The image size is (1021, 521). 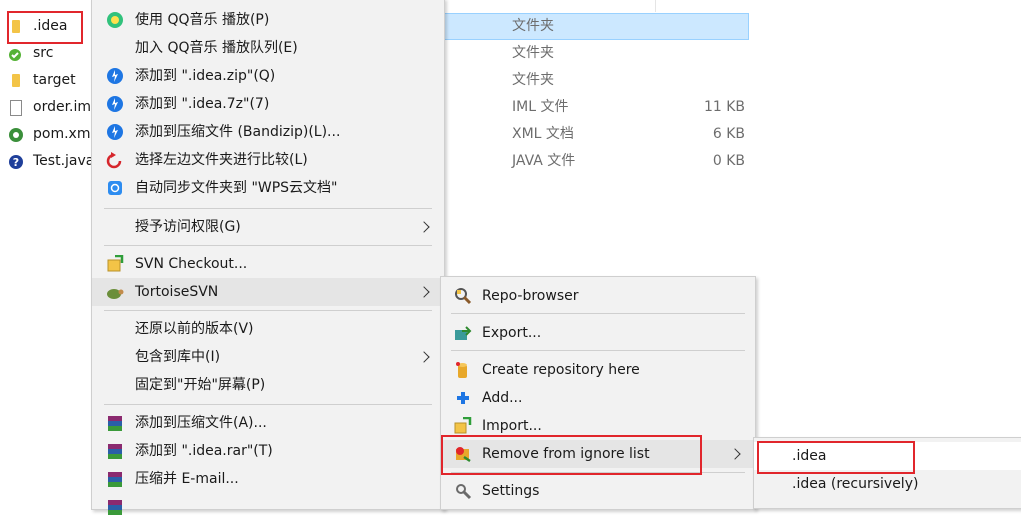 I want to click on file-row-test-java: ? Test.java, so click(x=50, y=161).